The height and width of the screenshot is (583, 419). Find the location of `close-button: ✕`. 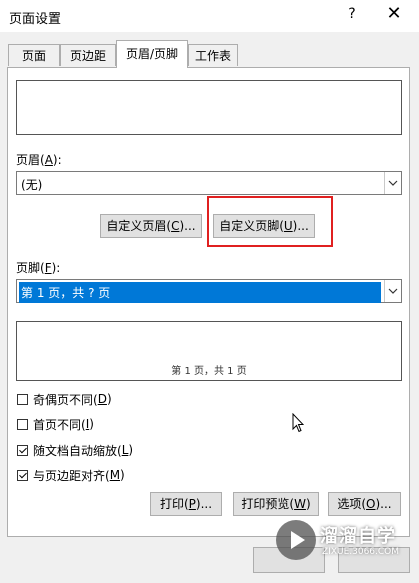

close-button: ✕ is located at coordinates (394, 13).